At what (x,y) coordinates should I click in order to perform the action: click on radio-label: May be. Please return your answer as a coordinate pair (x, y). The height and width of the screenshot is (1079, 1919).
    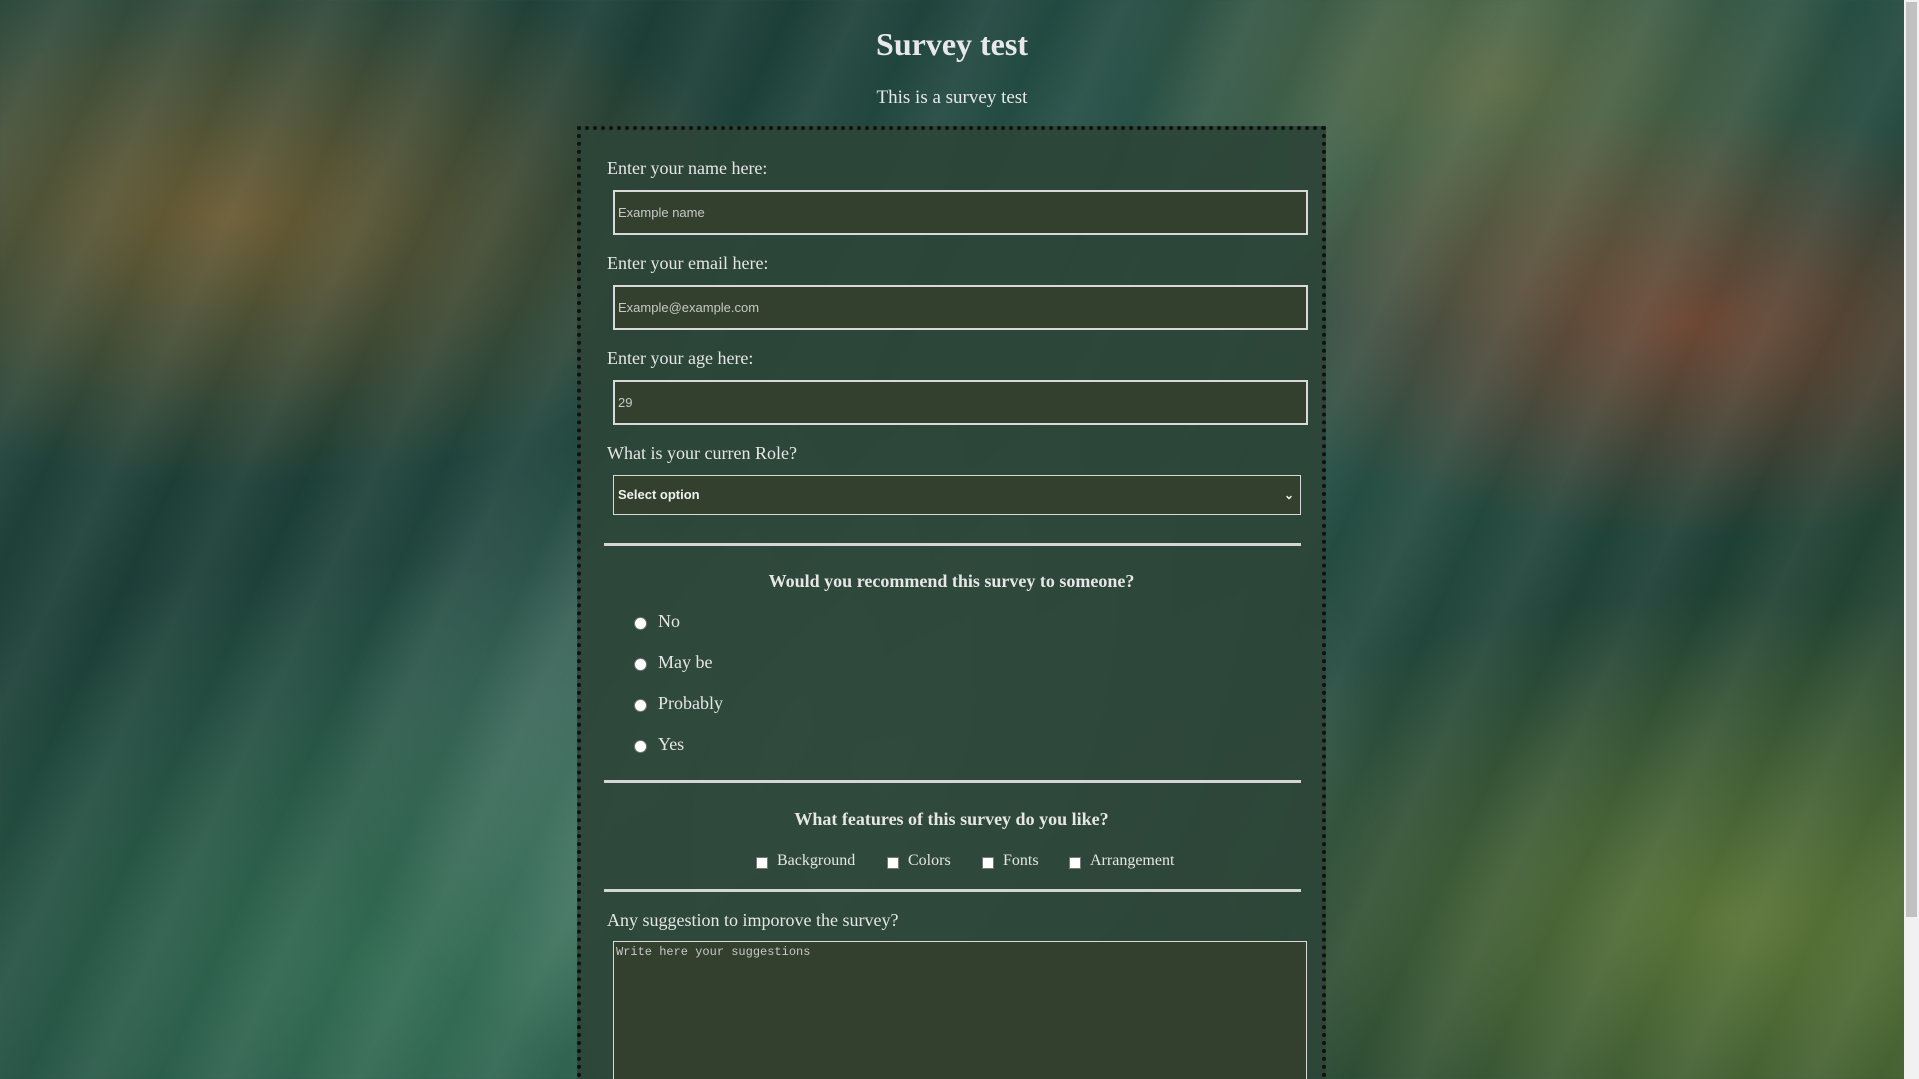
    Looking at the image, I should click on (685, 662).